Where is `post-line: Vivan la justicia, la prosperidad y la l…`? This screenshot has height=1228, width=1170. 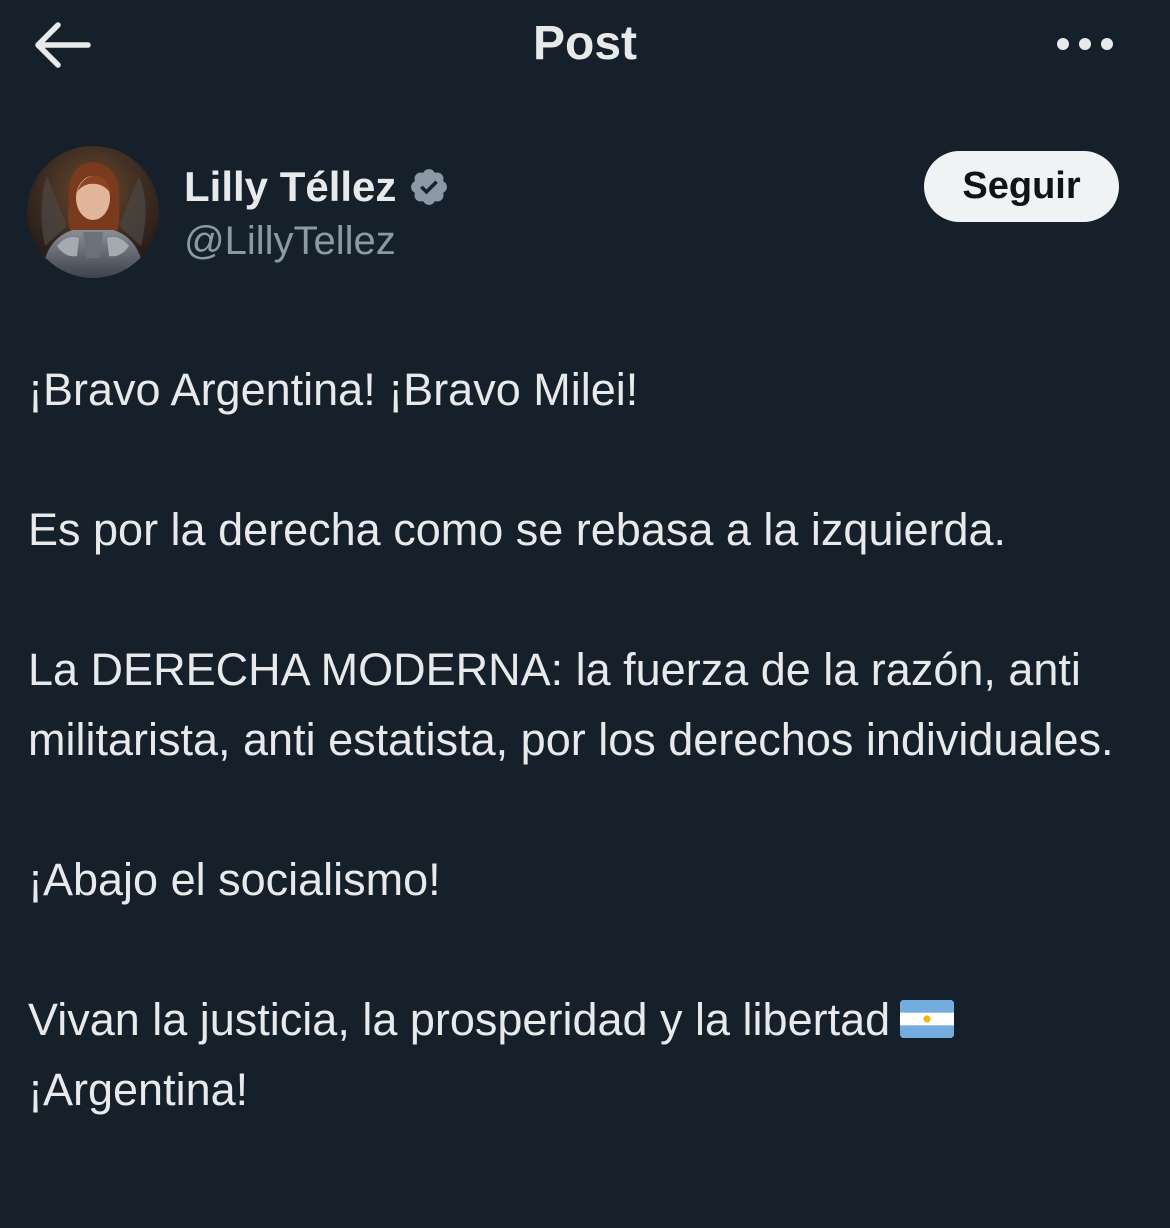
post-line: Vivan la justicia, la prosperidad y la l… is located at coordinates (459, 1019).